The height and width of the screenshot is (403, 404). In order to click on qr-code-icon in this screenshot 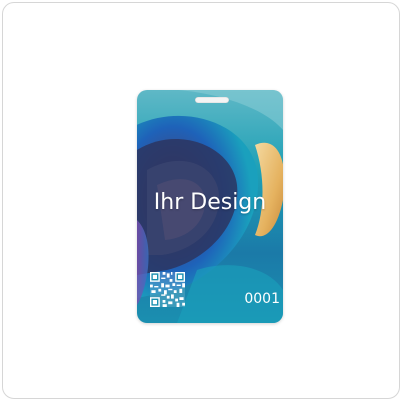, I will do `click(167, 289)`.